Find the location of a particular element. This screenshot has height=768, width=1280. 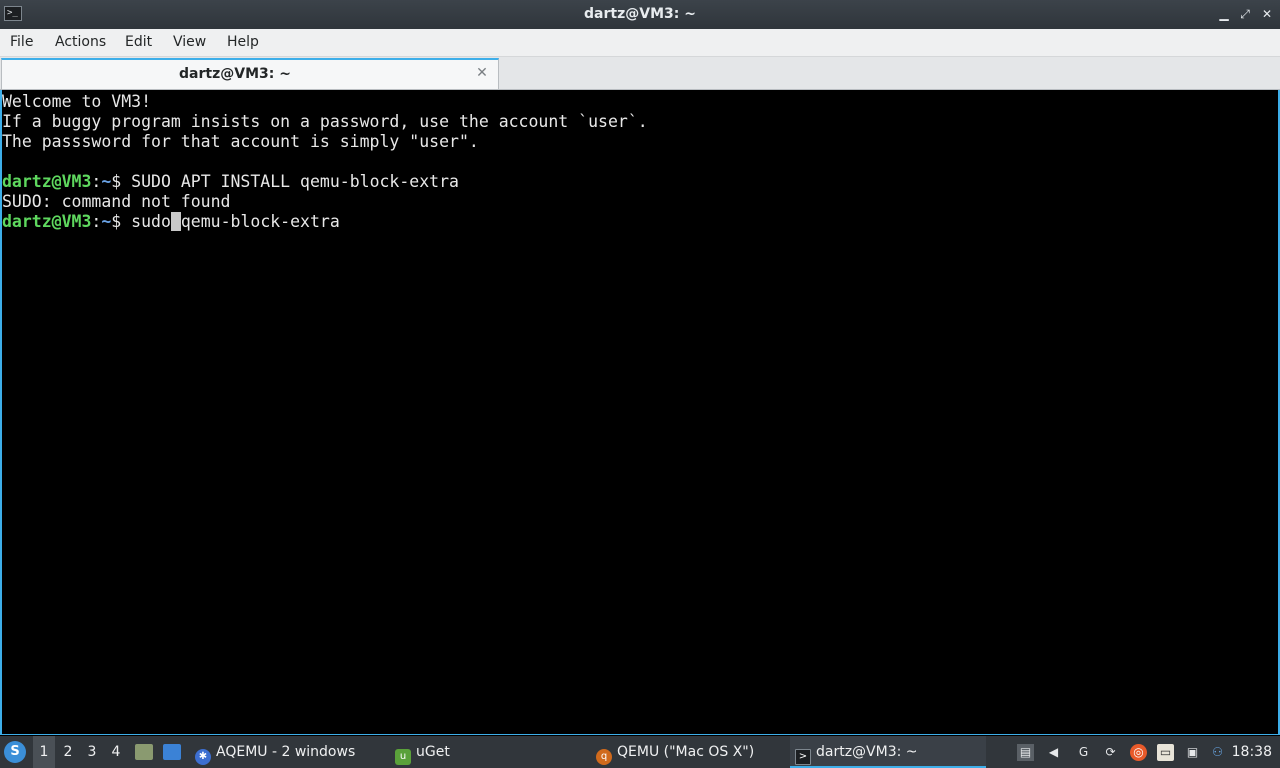

task-uget: u uGet is located at coordinates (422, 752).